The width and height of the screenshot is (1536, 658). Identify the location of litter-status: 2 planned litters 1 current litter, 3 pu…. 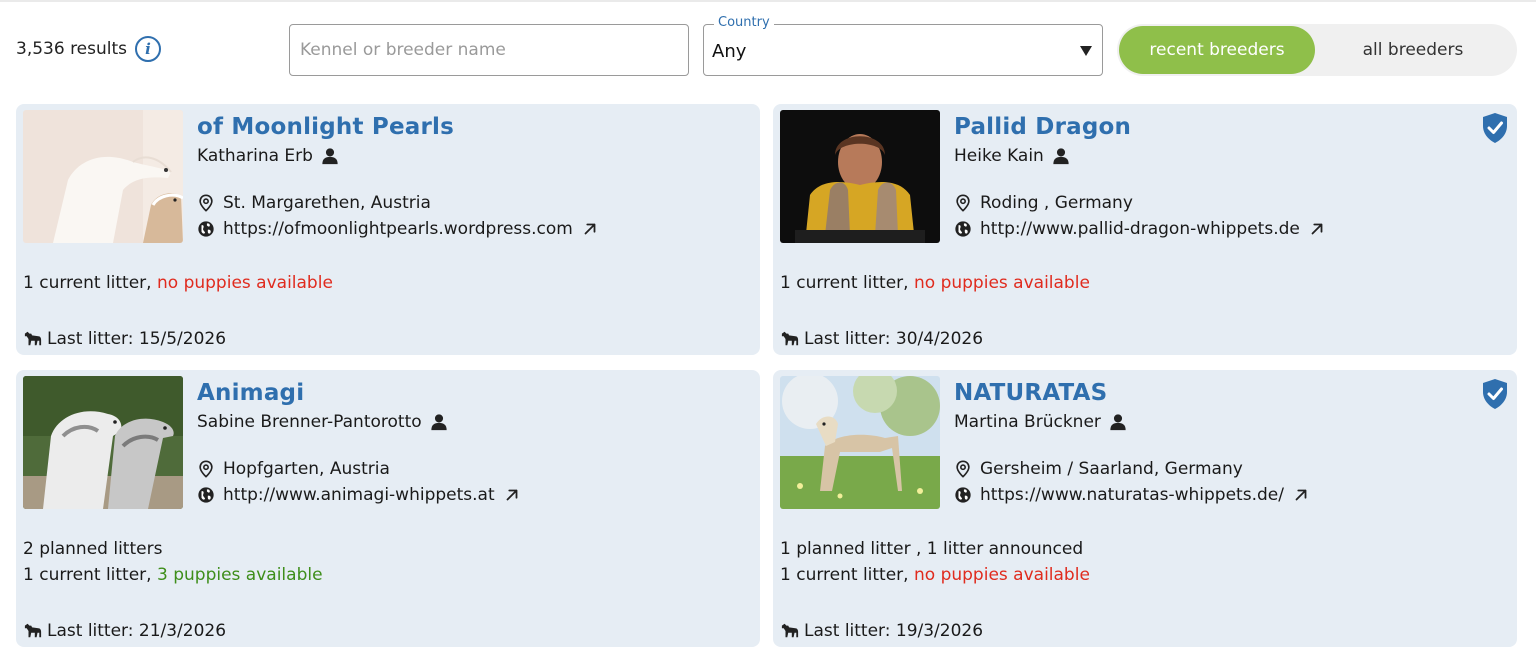
(173, 562).